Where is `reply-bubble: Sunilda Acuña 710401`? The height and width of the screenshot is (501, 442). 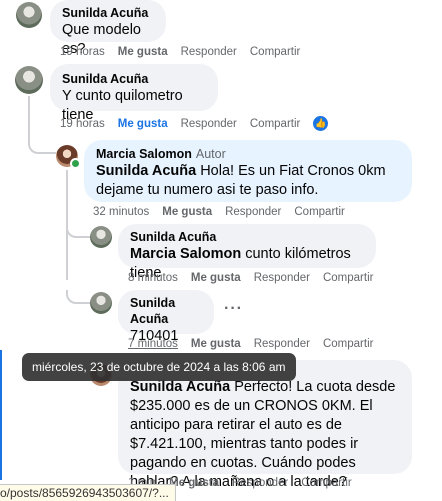 reply-bubble: Sunilda Acuña 710401 is located at coordinates (166, 317).